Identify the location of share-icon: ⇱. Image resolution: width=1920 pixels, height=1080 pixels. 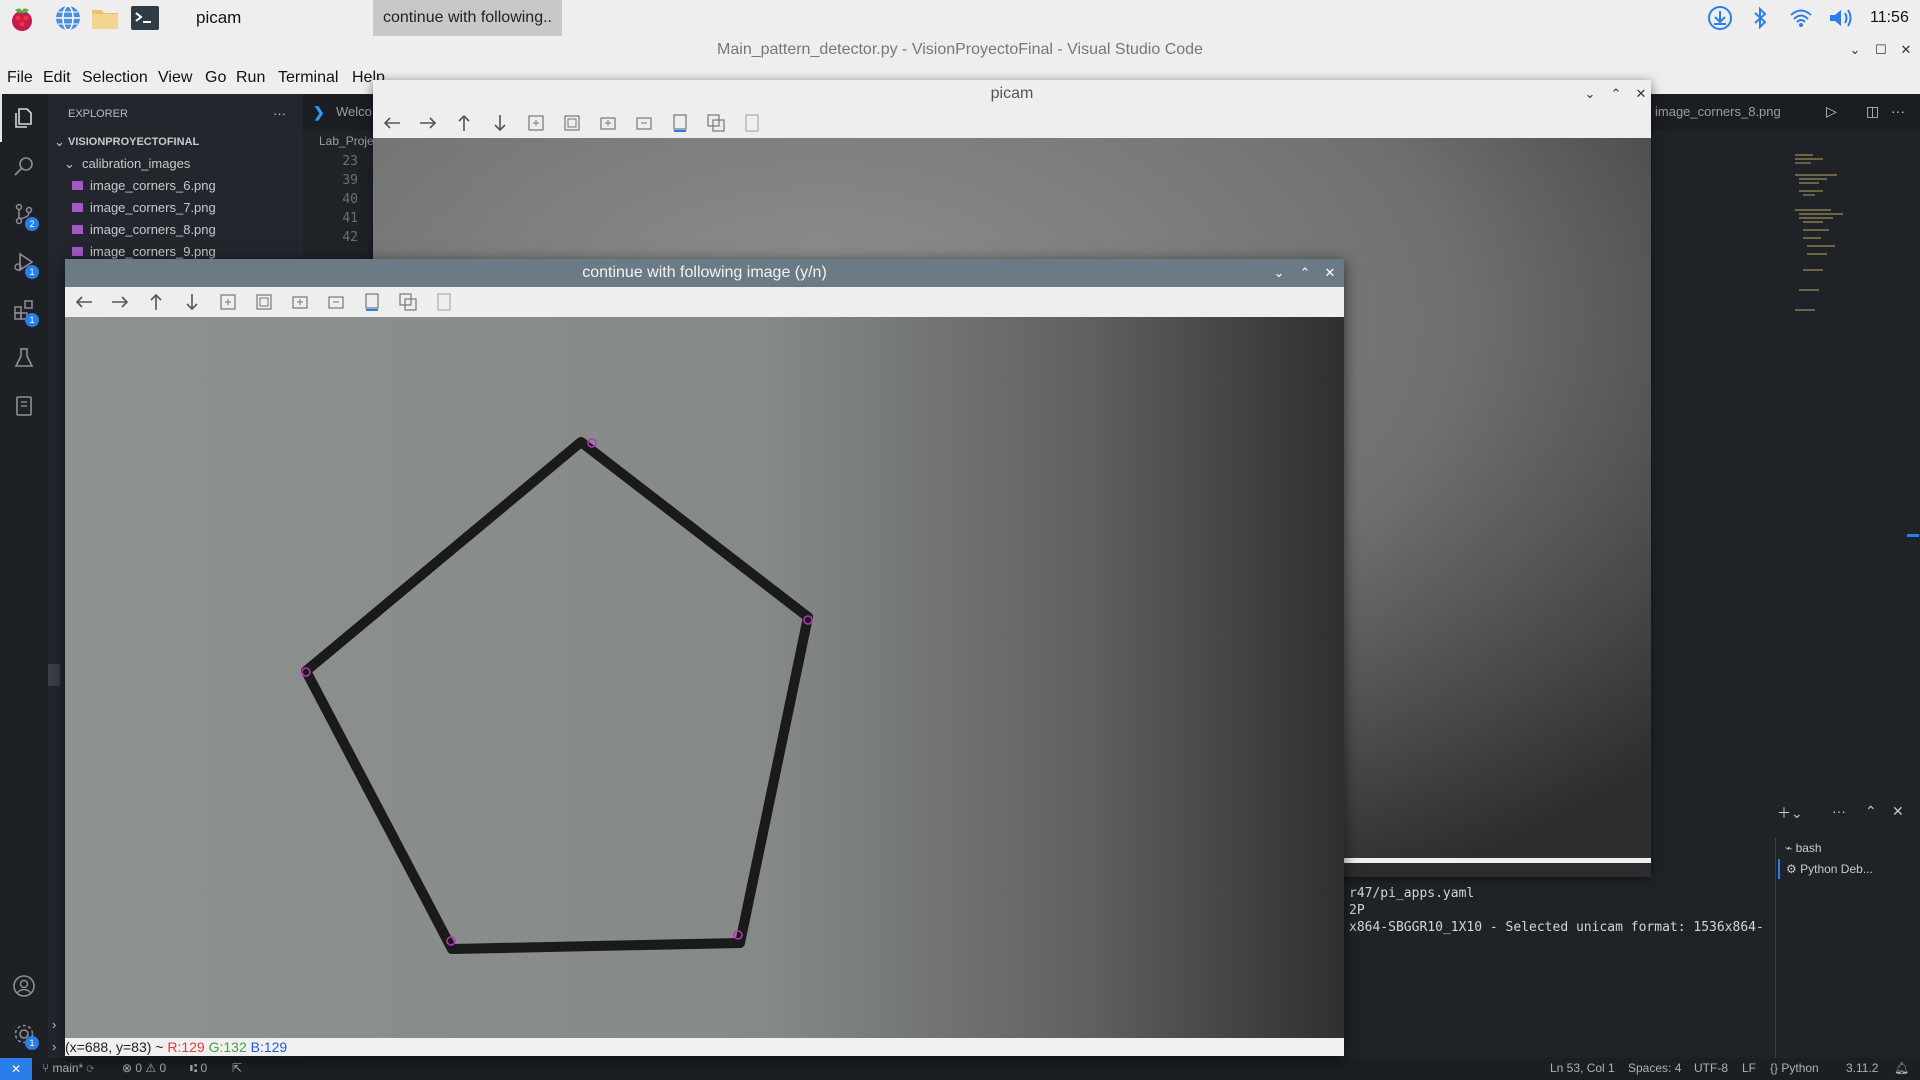
(237, 1068).